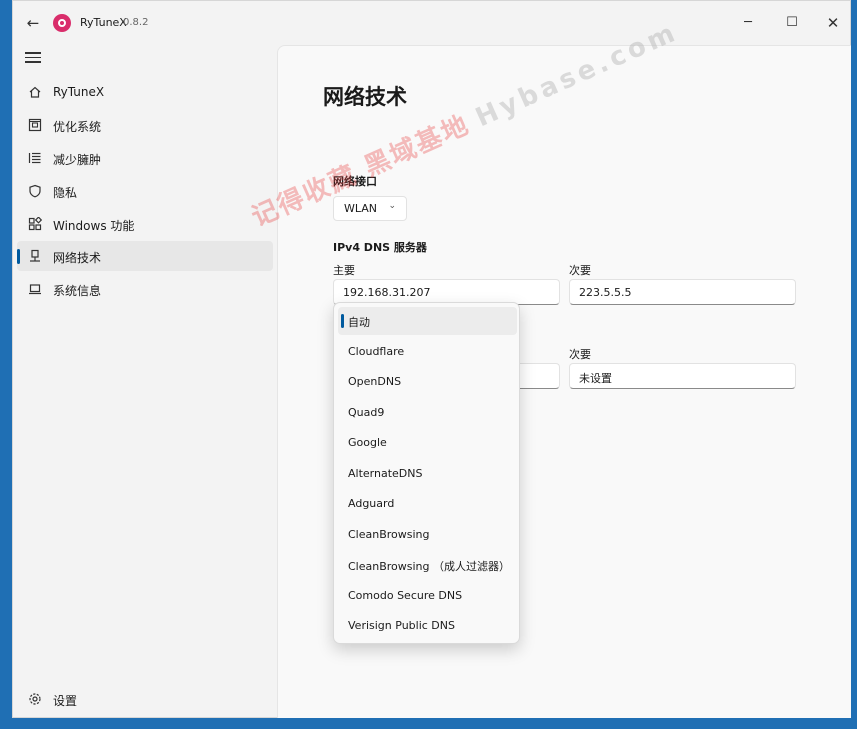  Describe the element at coordinates (145, 224) in the screenshot. I see `sidebar-item-windows-features: Windows 功能` at that location.